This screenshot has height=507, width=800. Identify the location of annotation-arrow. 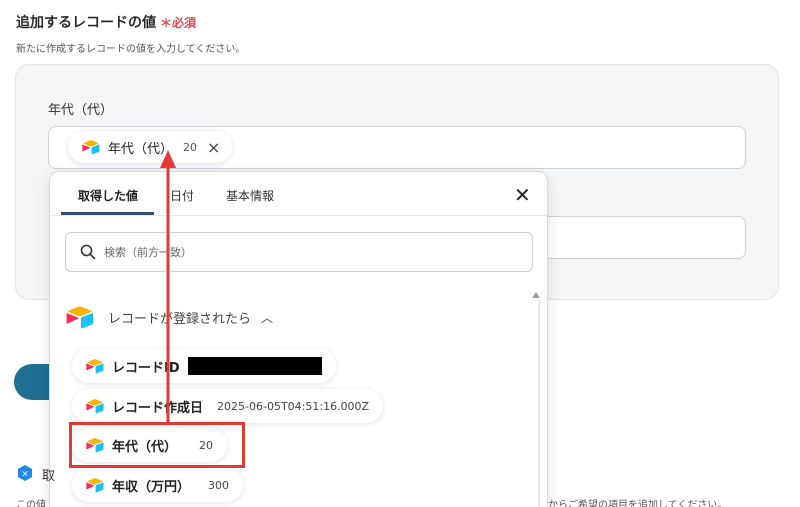
(168, 286).